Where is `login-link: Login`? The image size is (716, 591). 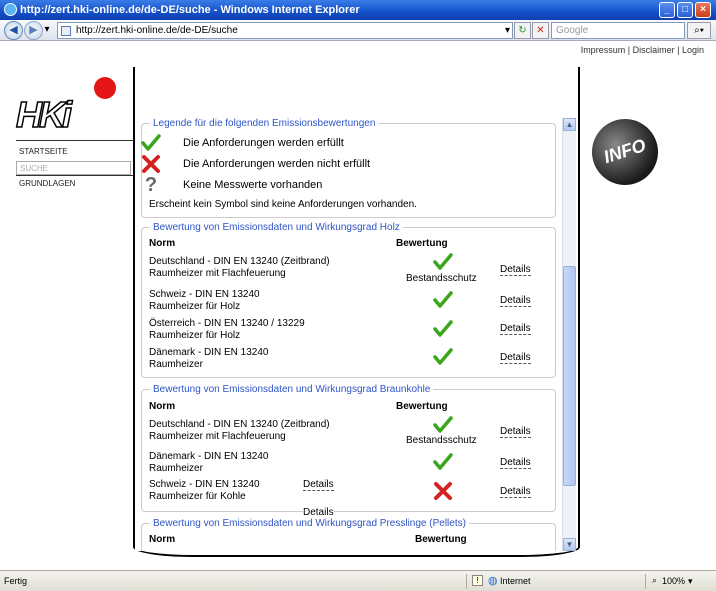
login-link: Login is located at coordinates (693, 50).